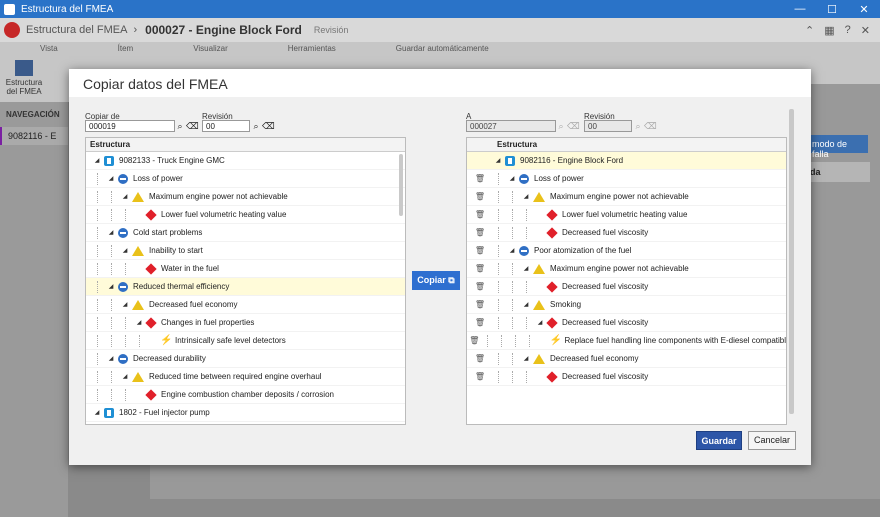 The width and height of the screenshot is (880, 517). I want to click on cause-icon, so click(151, 394).